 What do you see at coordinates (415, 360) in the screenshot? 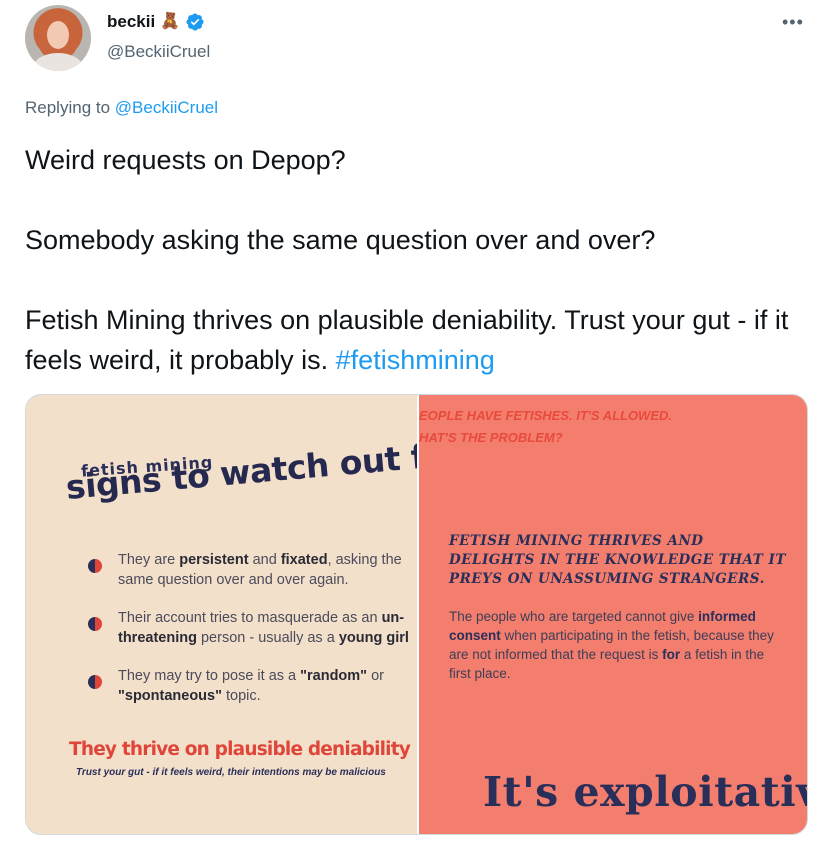
I see `hashtag-link: #fetishmining` at bounding box center [415, 360].